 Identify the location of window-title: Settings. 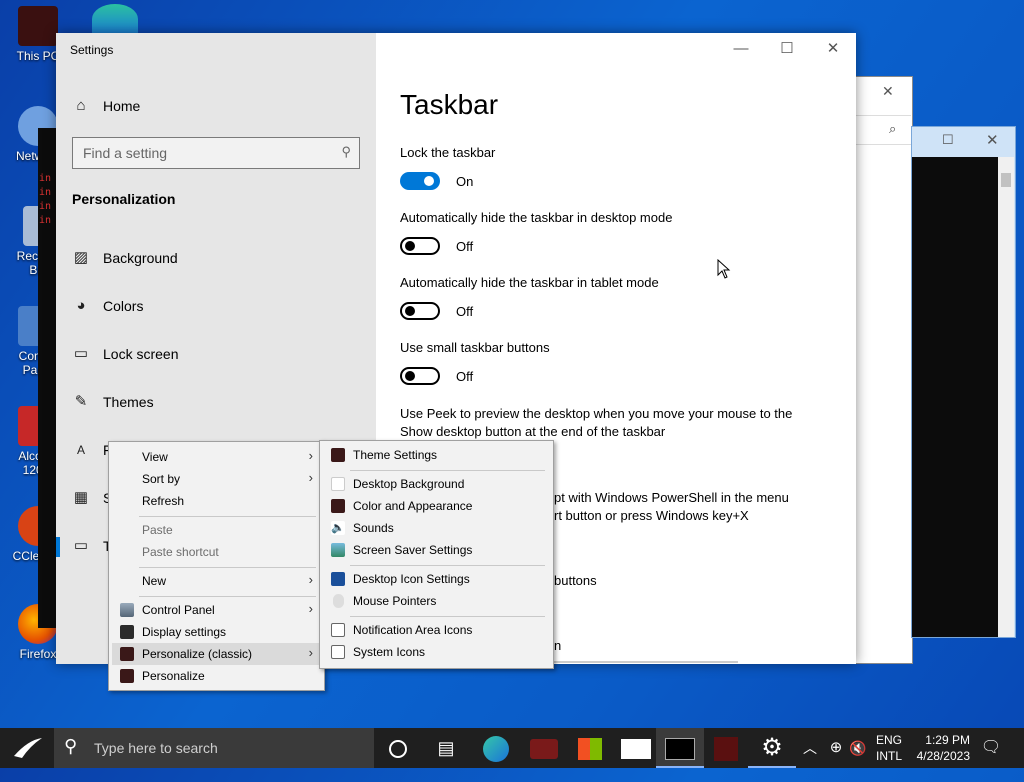
(92, 50).